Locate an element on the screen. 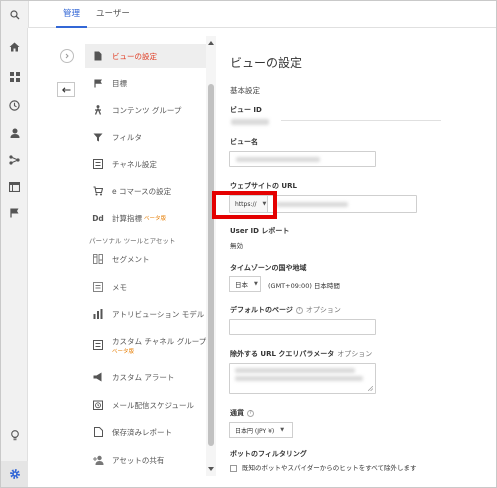 Image resolution: width=497 pixels, height=488 pixels. megaphone-icon is located at coordinates (98, 377).